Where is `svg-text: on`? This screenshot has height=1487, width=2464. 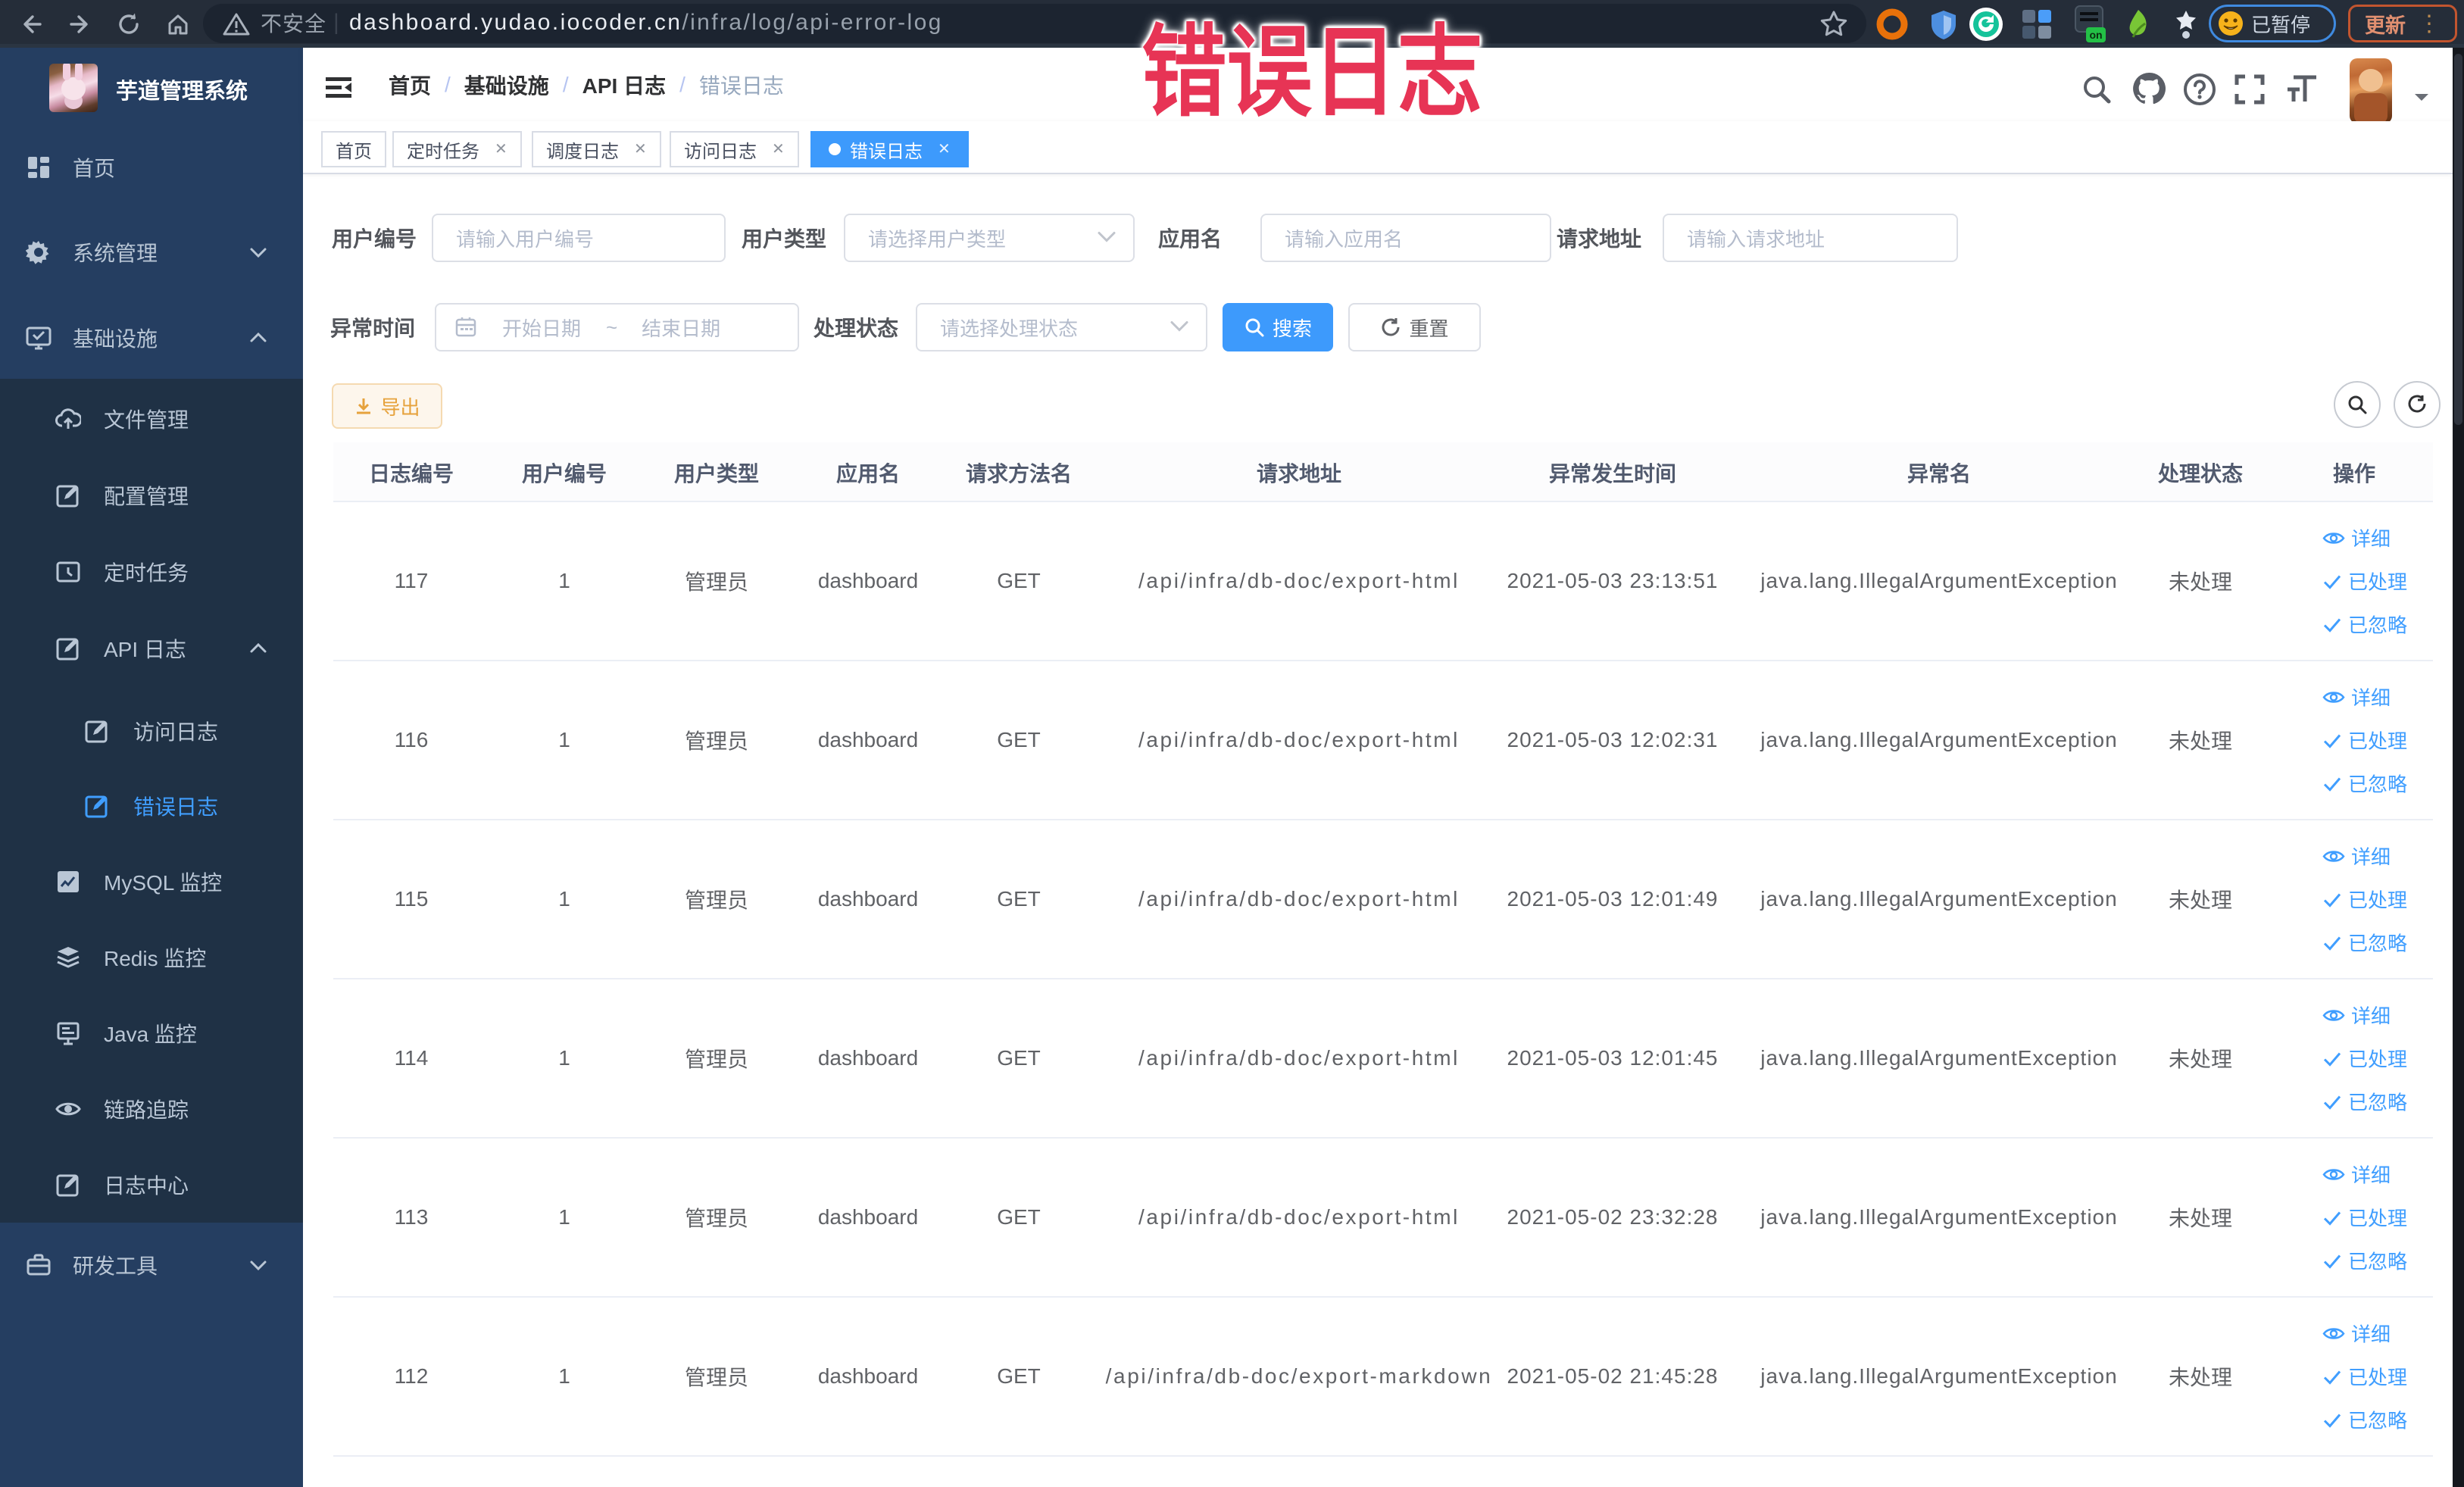
svg-text: on is located at coordinates (2095, 35).